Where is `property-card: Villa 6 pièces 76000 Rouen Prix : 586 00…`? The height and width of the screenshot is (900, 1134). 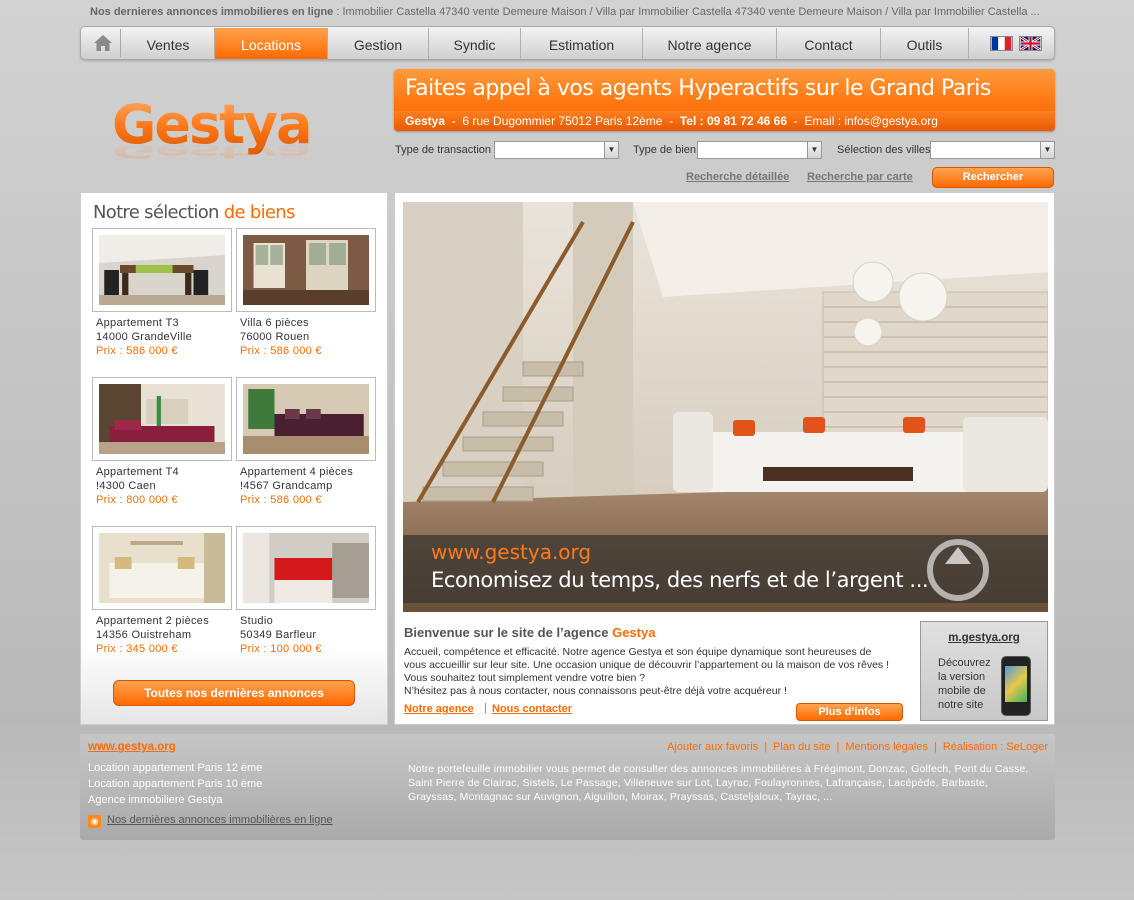 property-card: Villa 6 pièces 76000 Rouen Prix : 586 00… is located at coordinates (306, 293).